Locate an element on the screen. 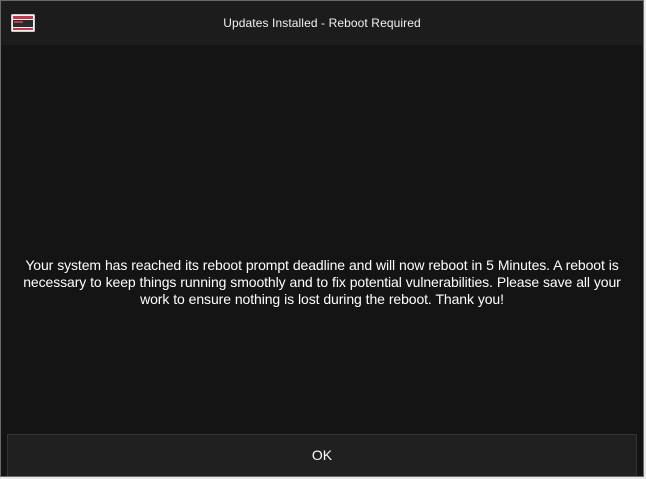 This screenshot has height=479, width=646. ok-button: OK is located at coordinates (322, 455).